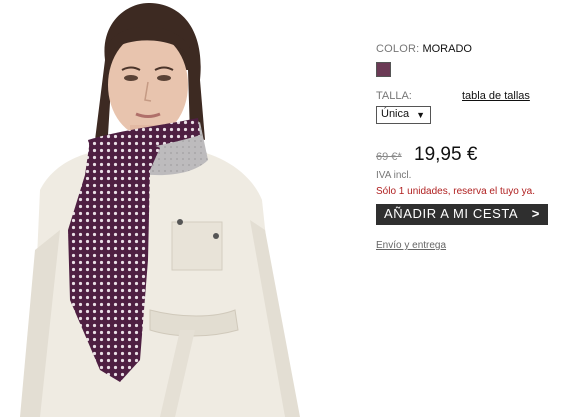 The width and height of the screenshot is (584, 417). Describe the element at coordinates (398, 49) in the screenshot. I see `color-label: COLOR:` at that location.